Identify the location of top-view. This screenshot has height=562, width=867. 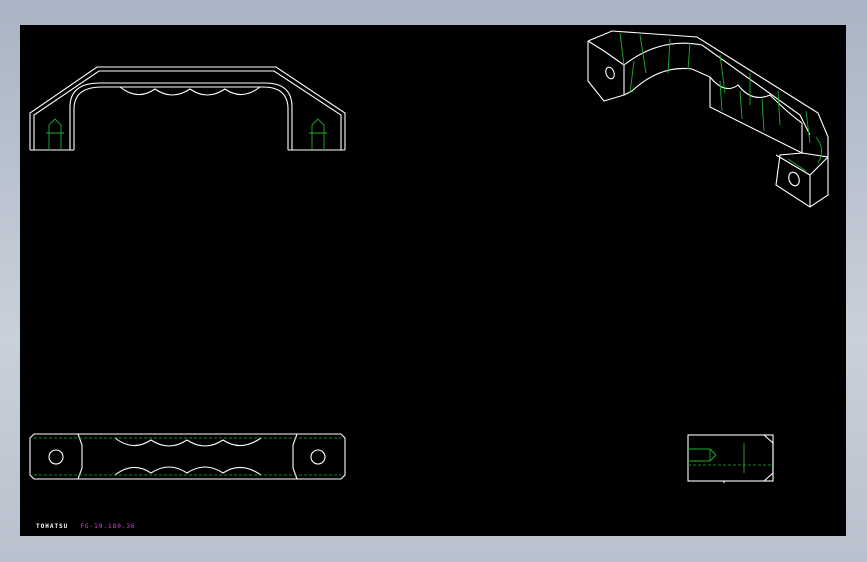
(187, 456).